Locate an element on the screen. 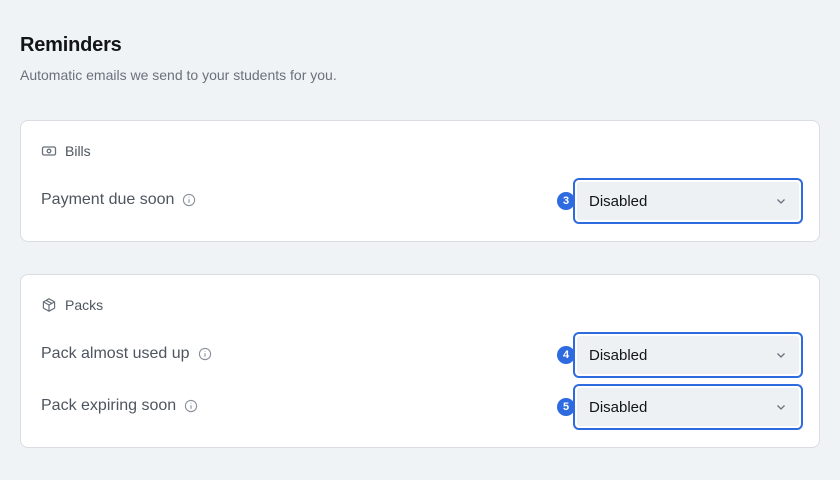  banknote-icon is located at coordinates (49, 151).